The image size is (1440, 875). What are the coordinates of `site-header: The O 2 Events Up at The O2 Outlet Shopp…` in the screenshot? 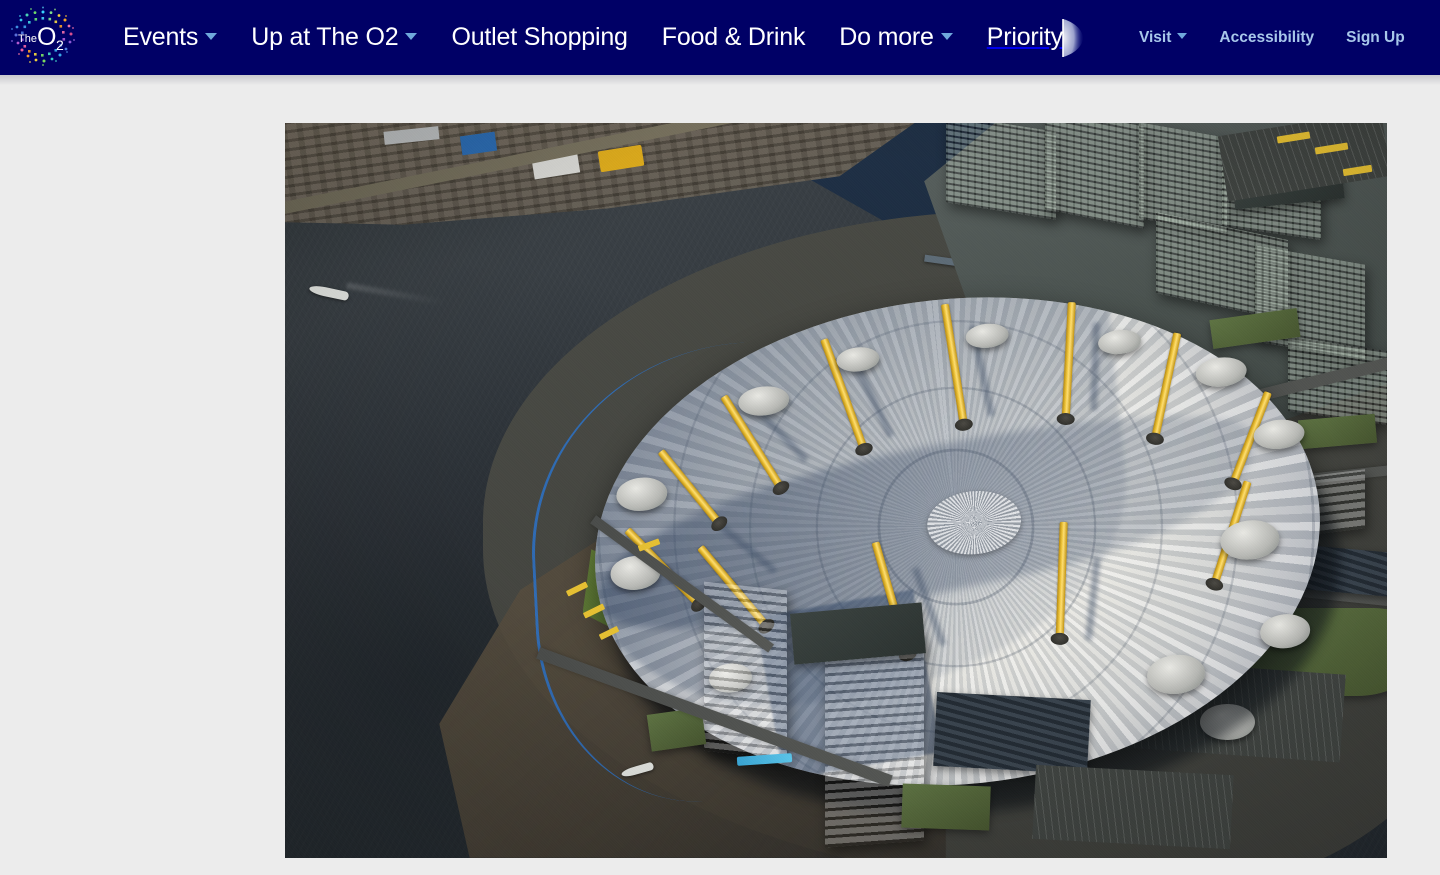 It's located at (720, 37).